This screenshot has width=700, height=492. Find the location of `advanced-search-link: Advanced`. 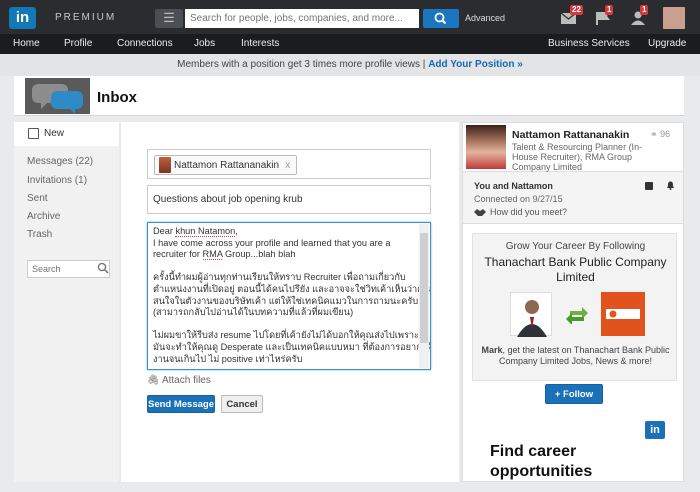

advanced-search-link: Advanced is located at coordinates (485, 18).